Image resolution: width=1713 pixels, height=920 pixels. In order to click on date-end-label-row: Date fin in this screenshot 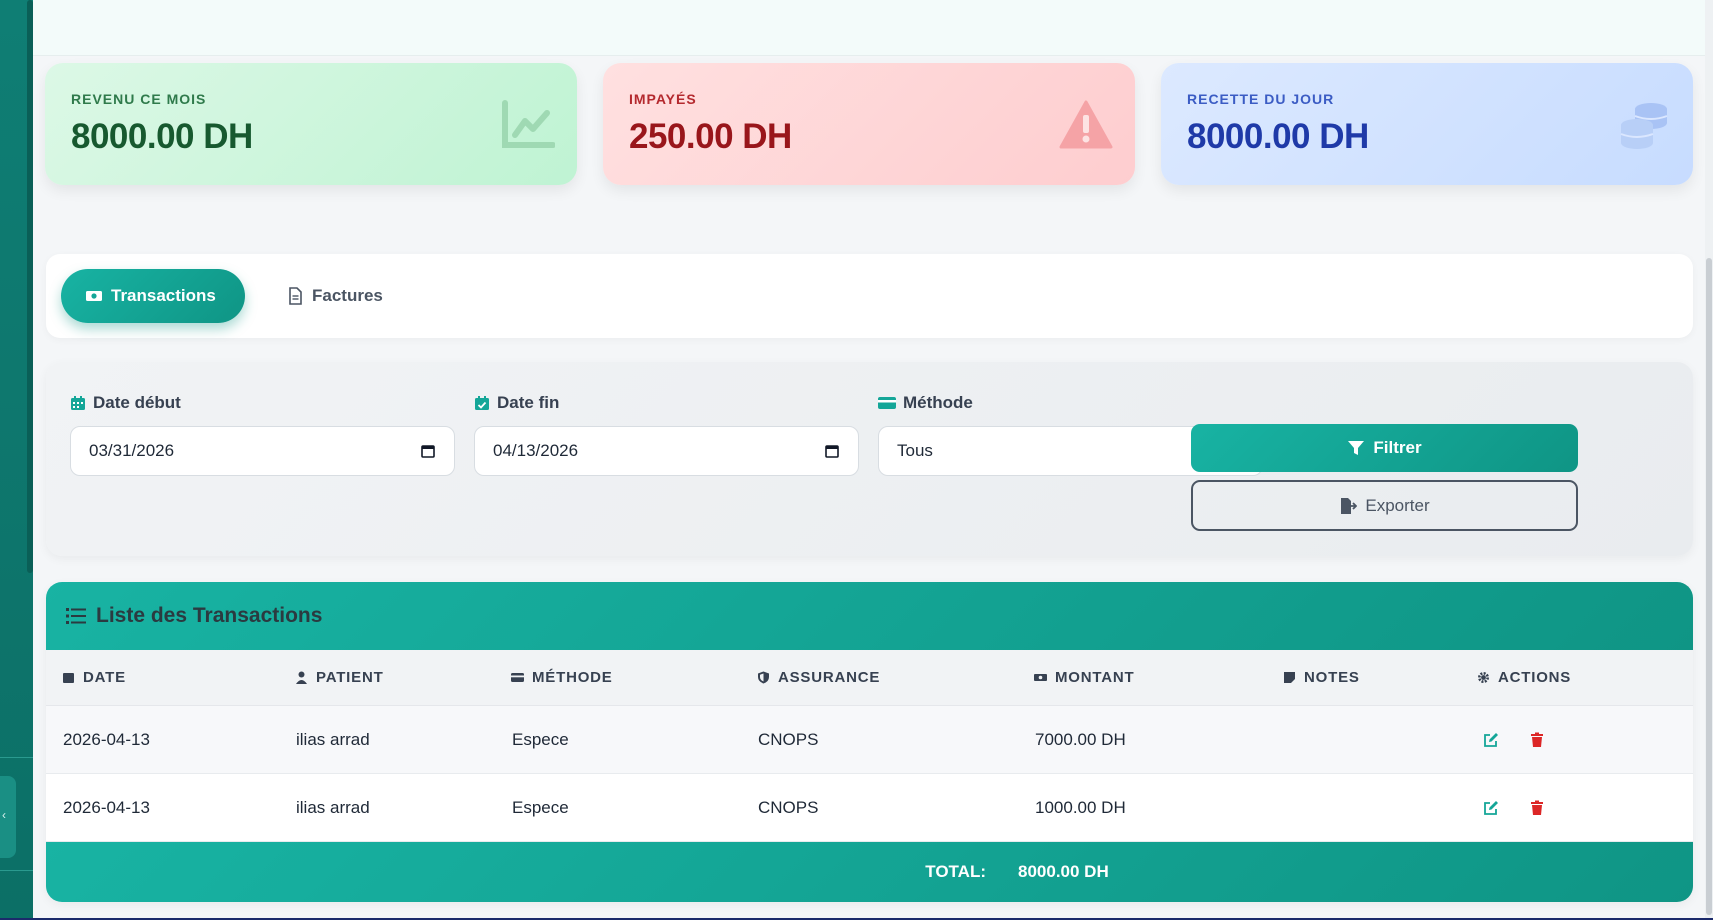, I will do `click(666, 403)`.